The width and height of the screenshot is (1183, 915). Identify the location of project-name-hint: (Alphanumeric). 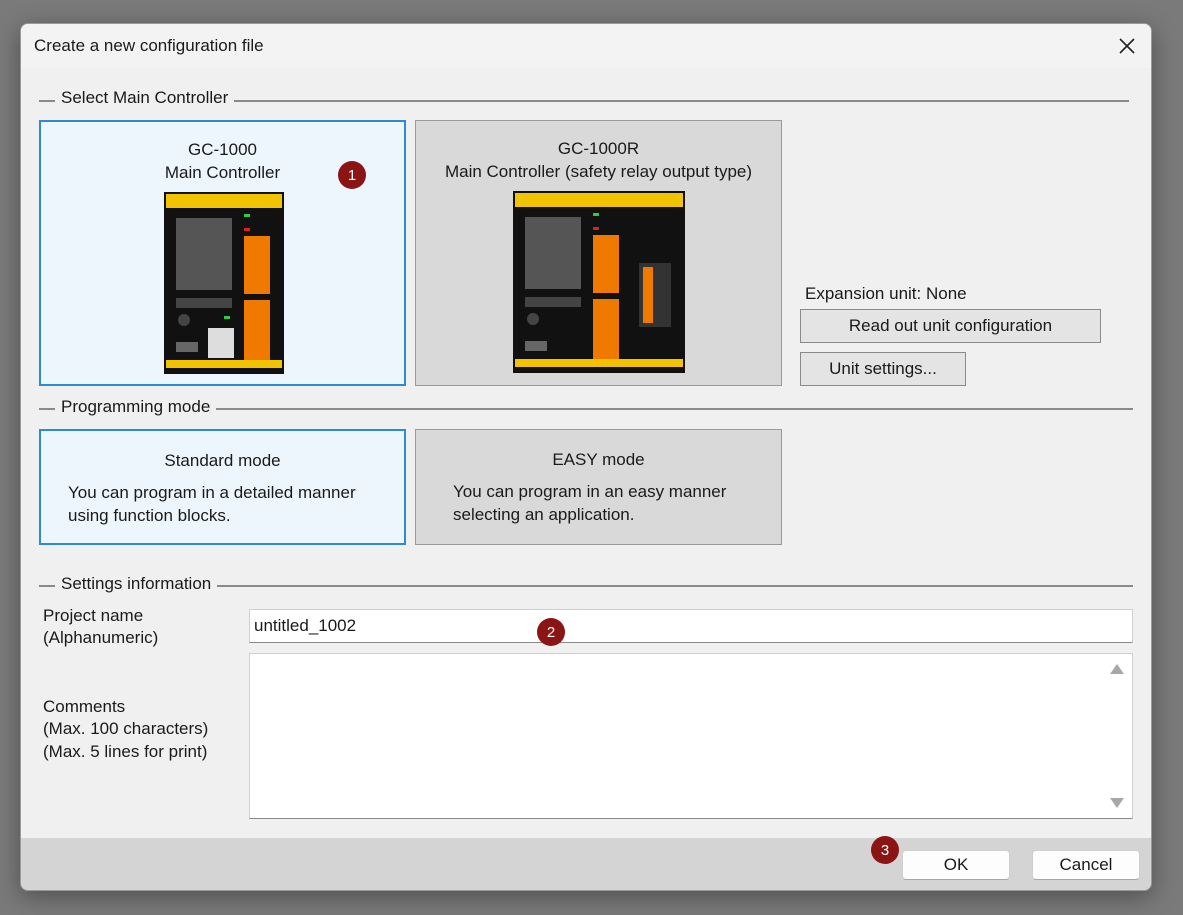
(101, 637).